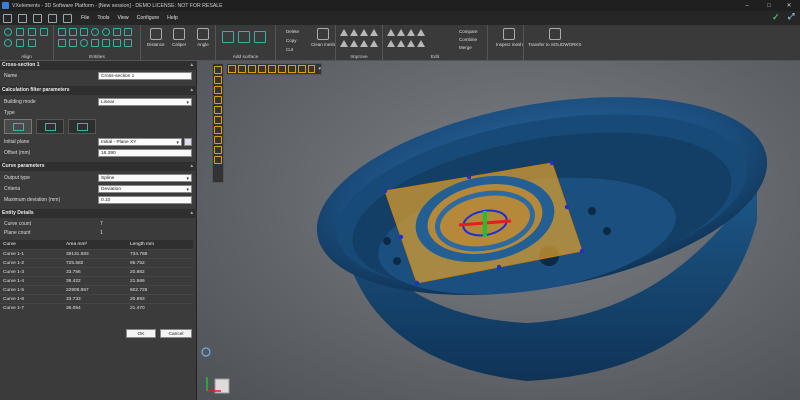 This screenshot has height=400, width=800. Describe the element at coordinates (32, 43) in the screenshot. I see `align5-icon` at that location.